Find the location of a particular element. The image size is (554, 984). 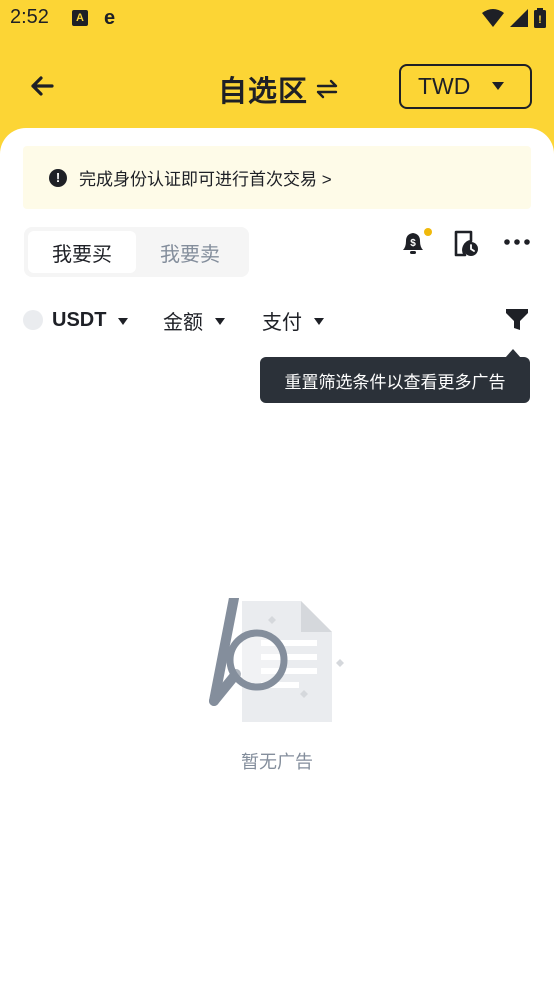

more-icon is located at coordinates (517, 242).